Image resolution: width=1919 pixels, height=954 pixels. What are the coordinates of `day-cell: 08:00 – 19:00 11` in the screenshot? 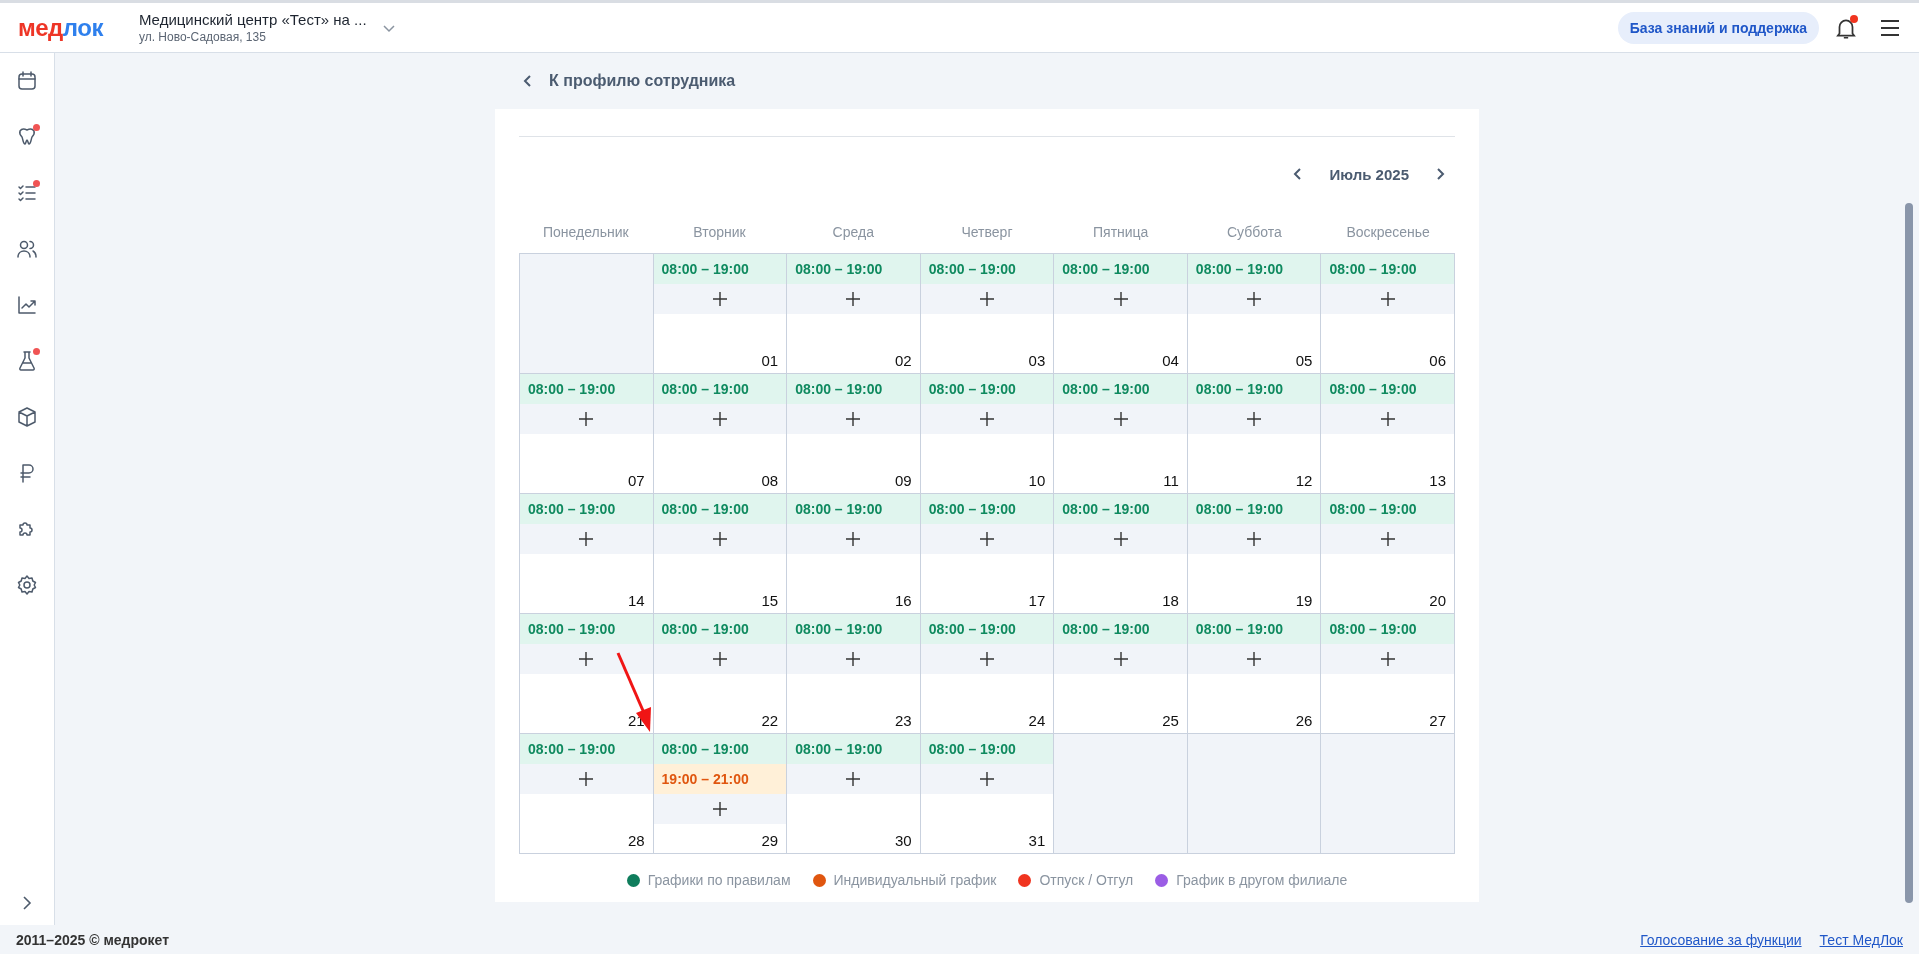 It's located at (1121, 434).